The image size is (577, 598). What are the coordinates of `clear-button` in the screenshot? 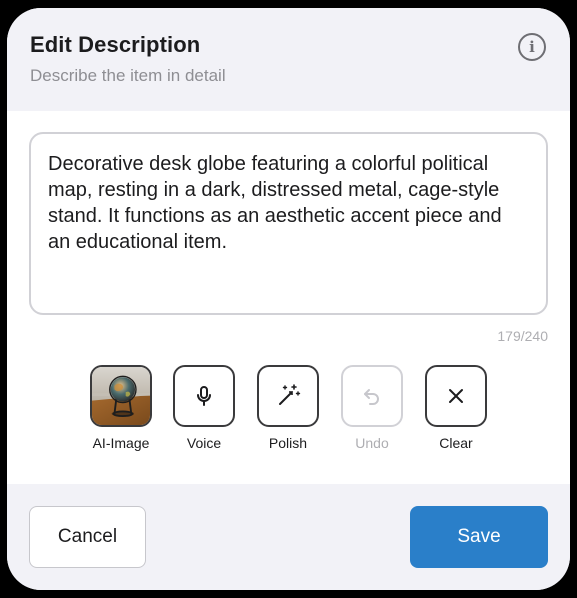 It's located at (456, 396).